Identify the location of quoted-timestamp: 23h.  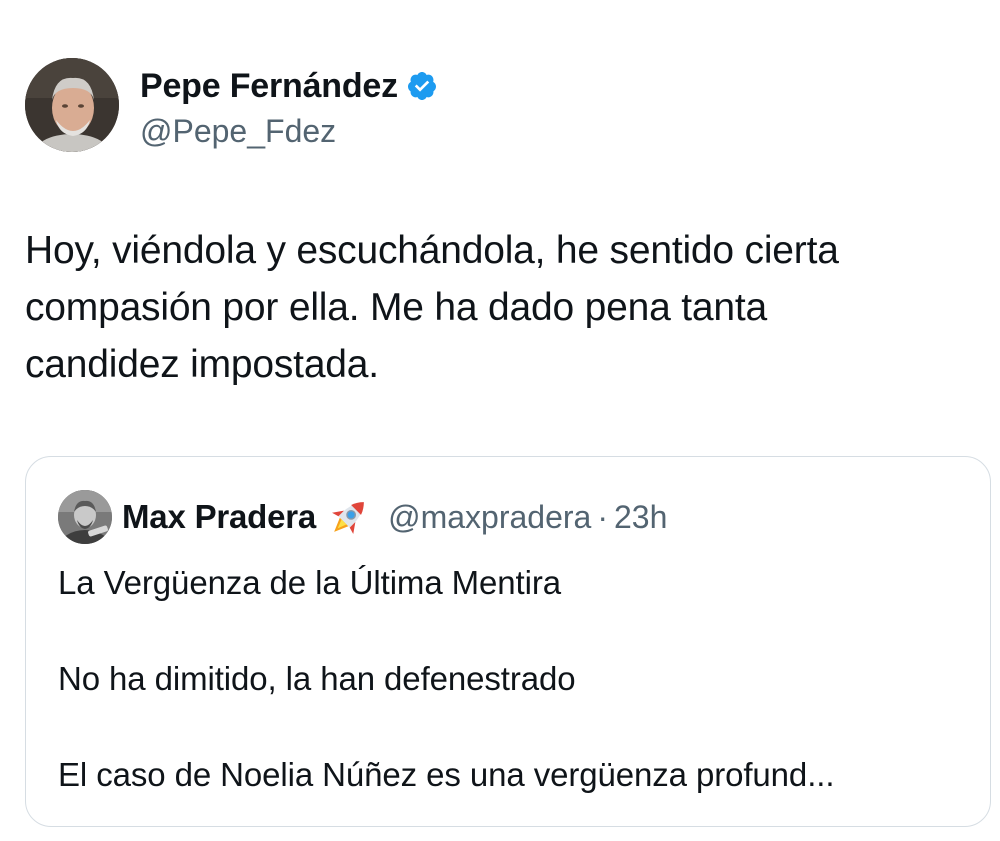
(640, 517).